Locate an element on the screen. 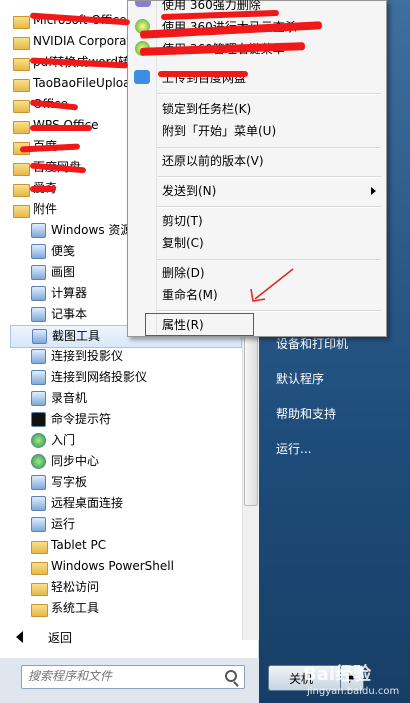 This screenshot has height=703, width=410. projector-icon is located at coordinates (38, 356).